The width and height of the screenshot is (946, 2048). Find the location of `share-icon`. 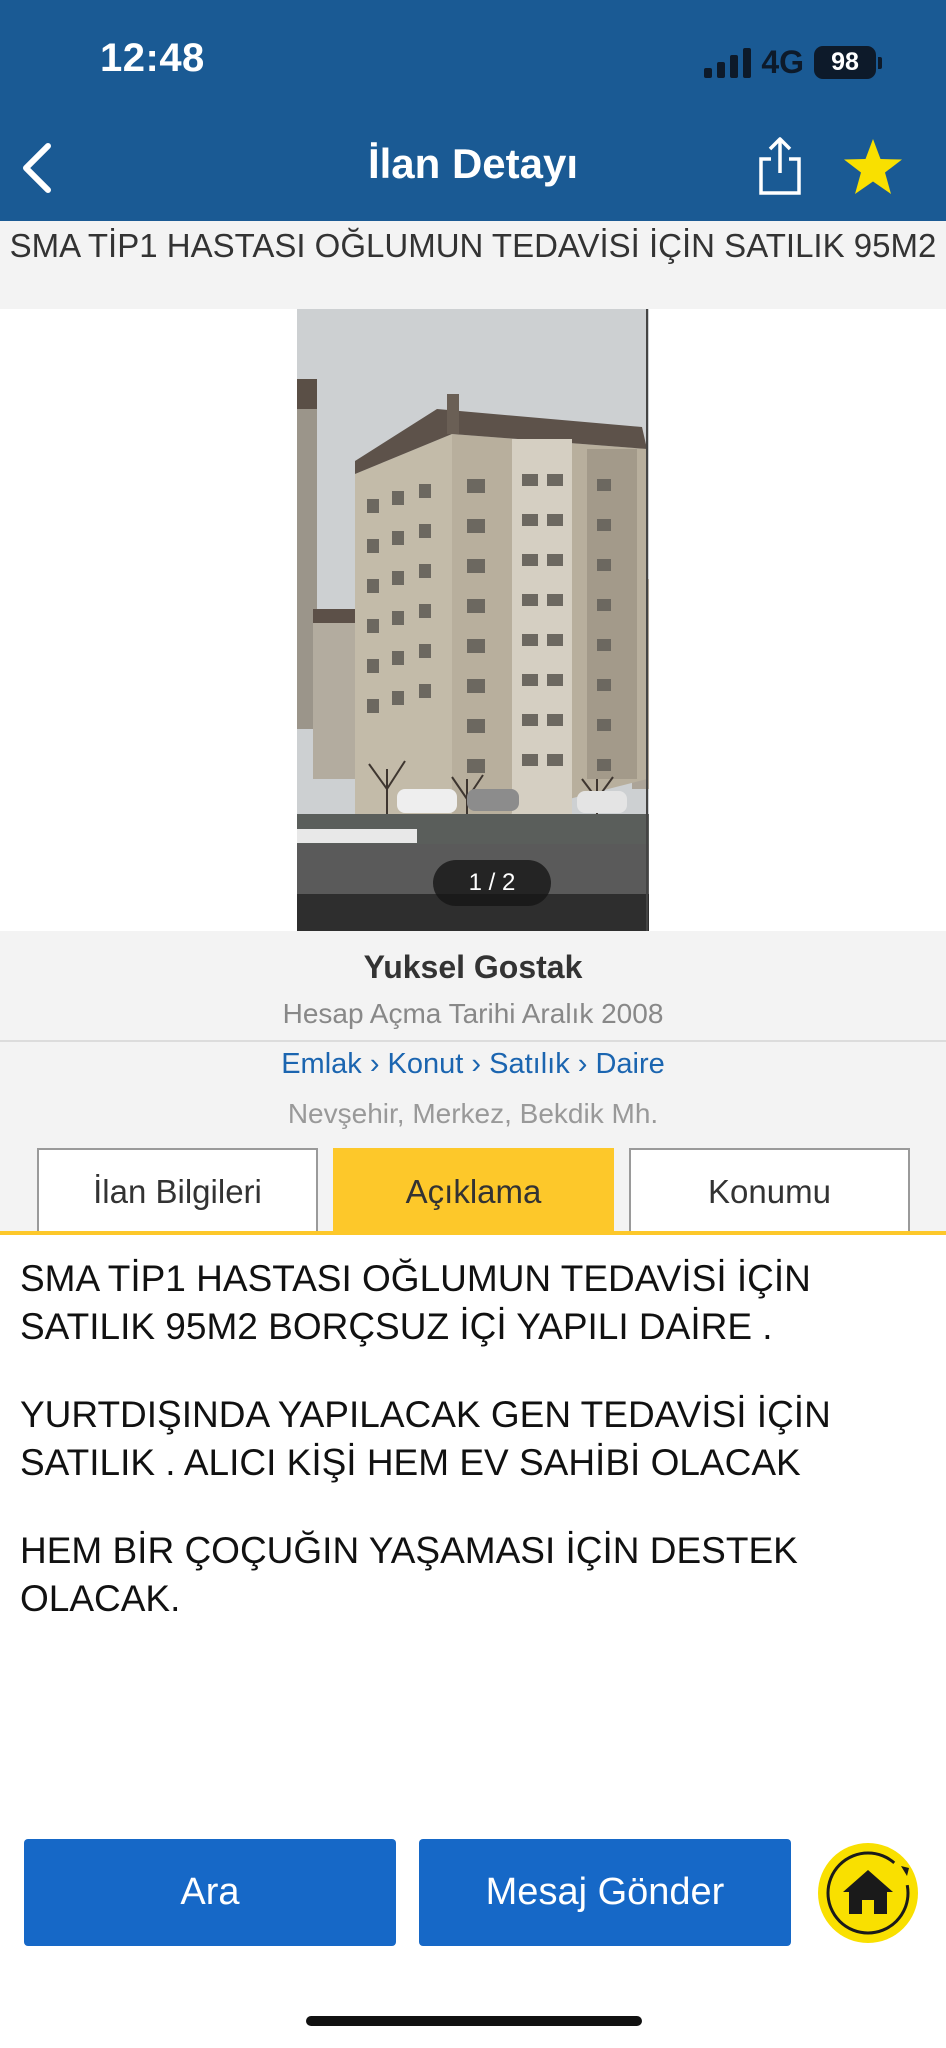

share-icon is located at coordinates (780, 166).